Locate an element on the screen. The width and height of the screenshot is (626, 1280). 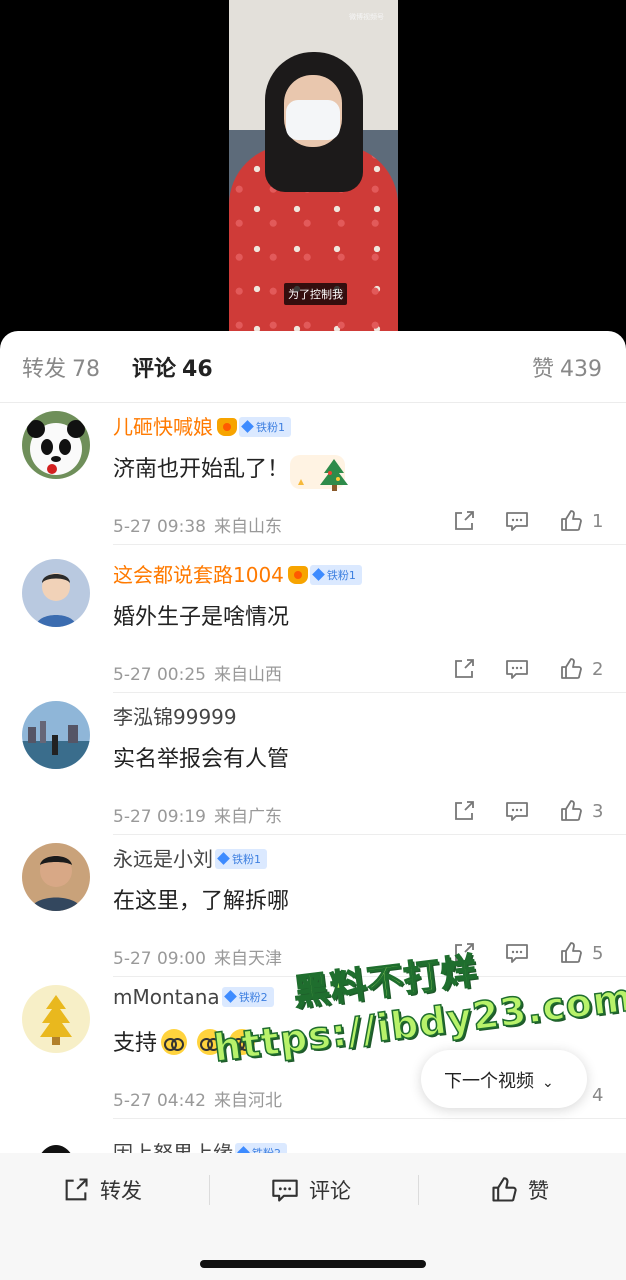
comment-text: 实名举报会有人管 is located at coordinates (201, 759).